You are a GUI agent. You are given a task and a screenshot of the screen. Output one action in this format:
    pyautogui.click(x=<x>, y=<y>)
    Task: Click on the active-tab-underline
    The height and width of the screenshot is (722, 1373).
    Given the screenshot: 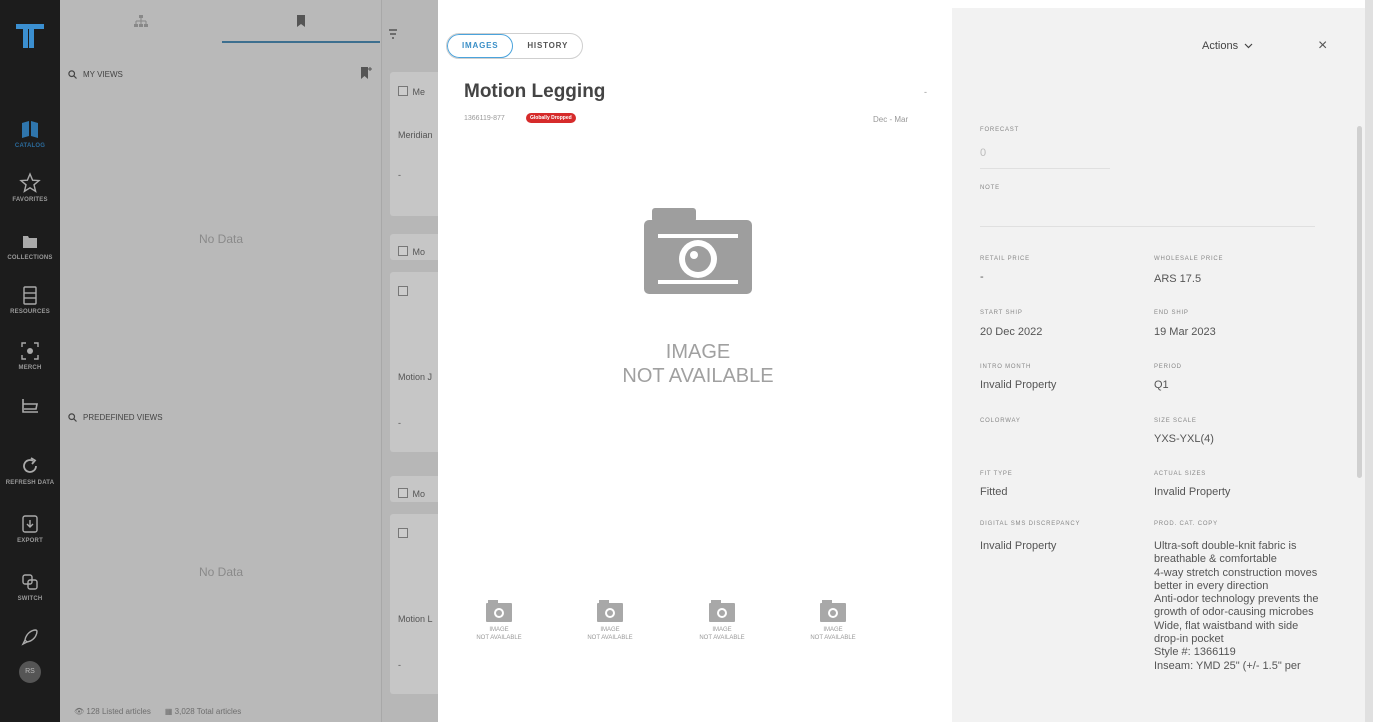 What is the action you would take?
    pyautogui.click(x=301, y=42)
    